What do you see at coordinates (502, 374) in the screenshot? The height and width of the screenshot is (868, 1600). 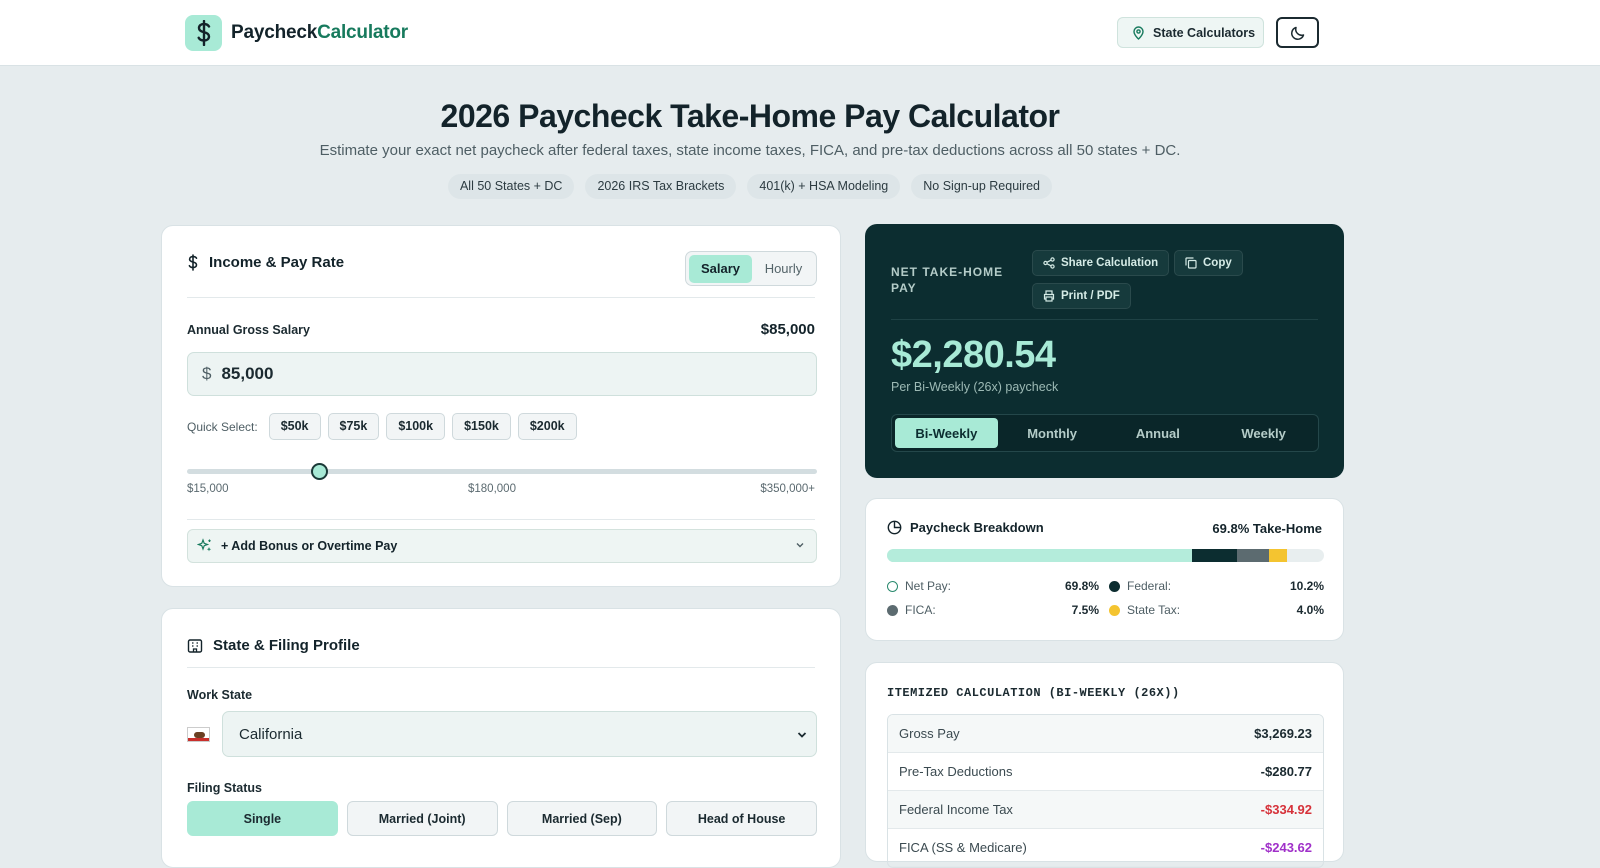 I see `salary-input: $ 85,000` at bounding box center [502, 374].